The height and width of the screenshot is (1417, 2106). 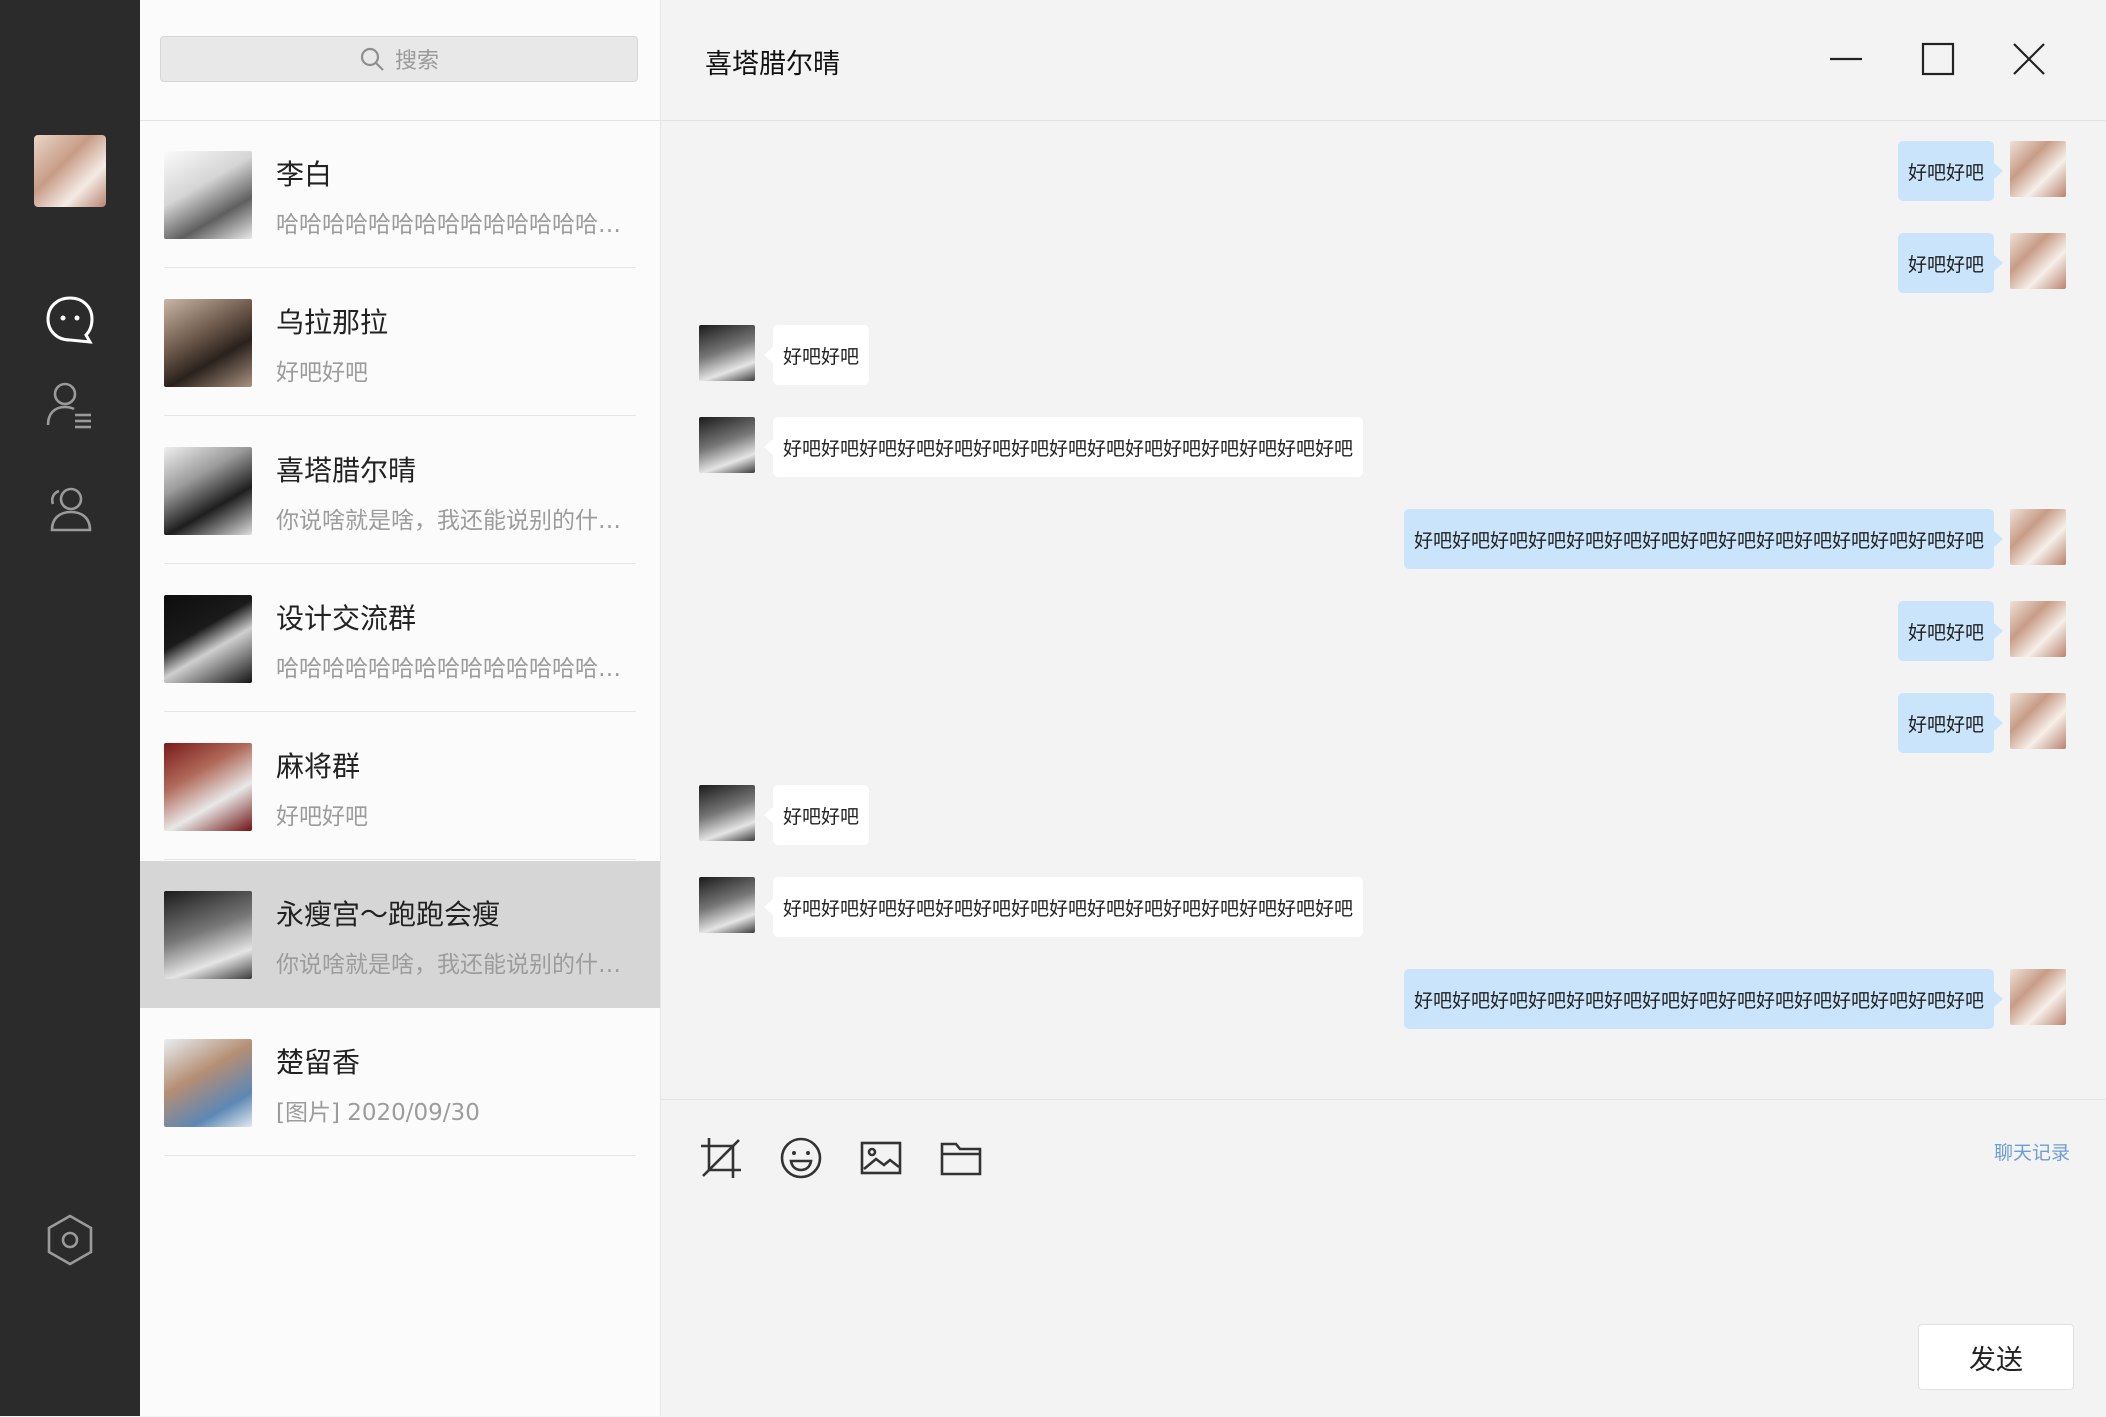 What do you see at coordinates (400, 786) in the screenshot?
I see `conversation-item: 麻将群 好吧好吧` at bounding box center [400, 786].